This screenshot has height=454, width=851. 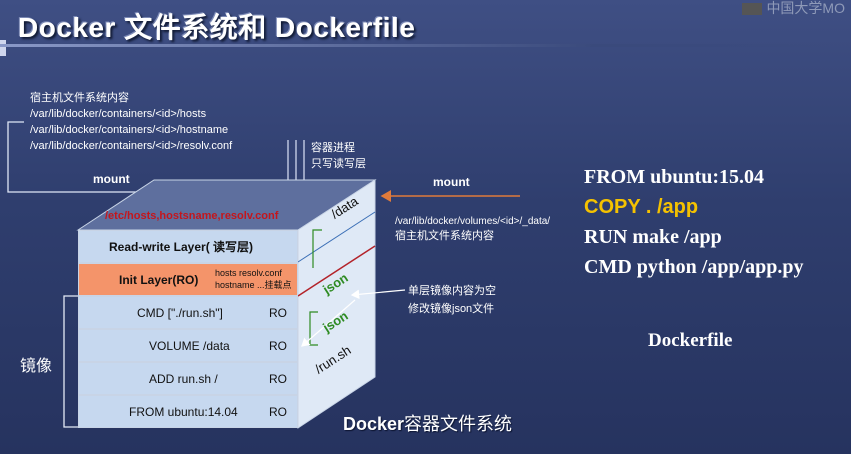 What do you see at coordinates (653, 237) in the screenshot?
I see `dockerfile-line: RUN make /app` at bounding box center [653, 237].